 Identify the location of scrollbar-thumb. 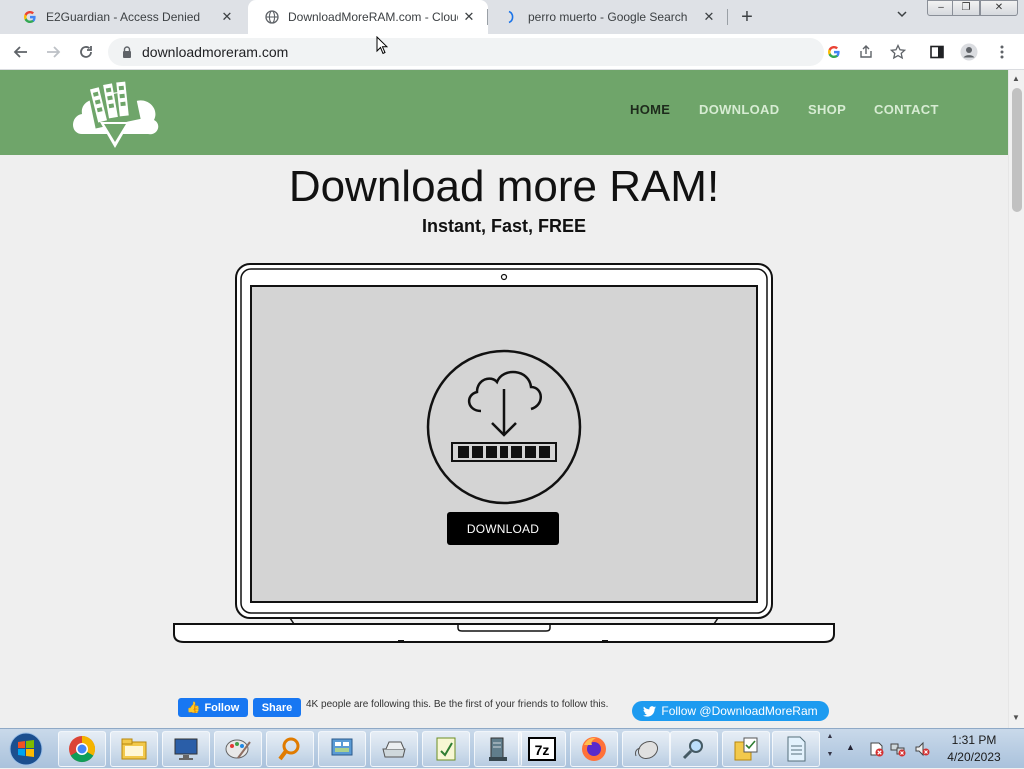
(1017, 150).